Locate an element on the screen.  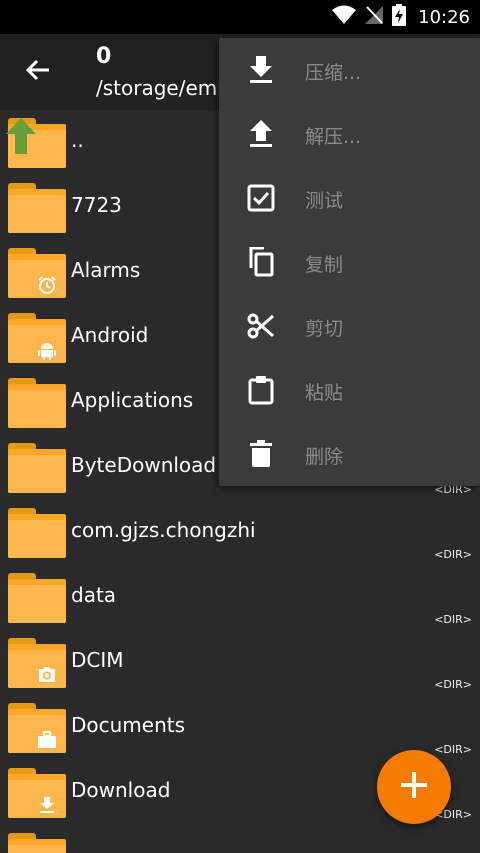
trash-icon is located at coordinates (261, 454).